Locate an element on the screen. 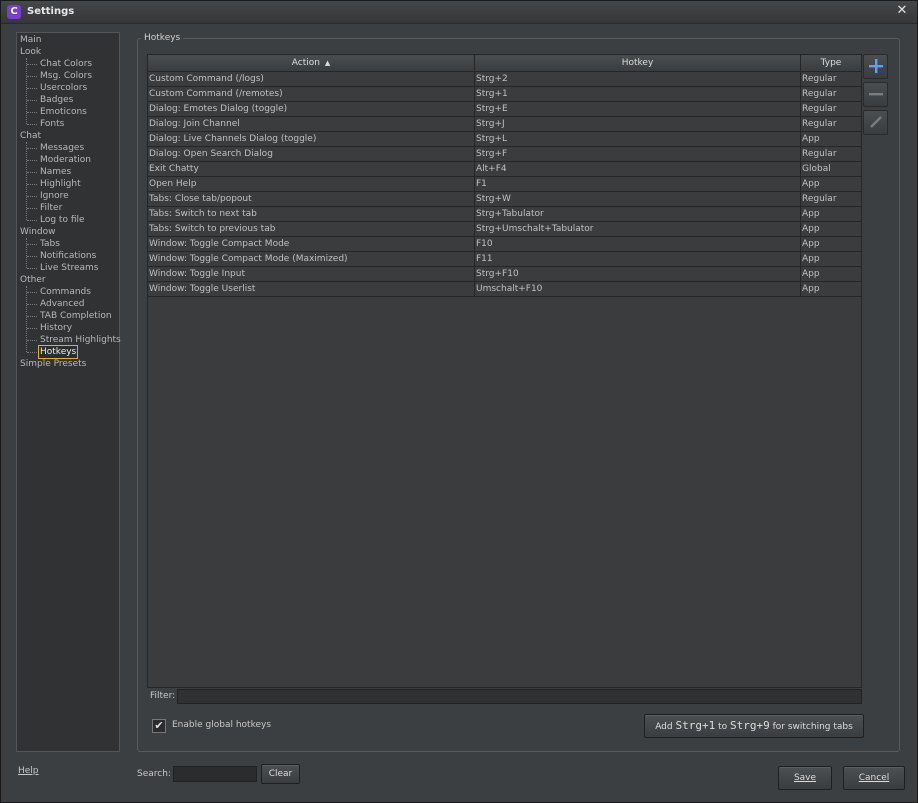 The height and width of the screenshot is (803, 918). add-tabs-mid: to is located at coordinates (722, 727).